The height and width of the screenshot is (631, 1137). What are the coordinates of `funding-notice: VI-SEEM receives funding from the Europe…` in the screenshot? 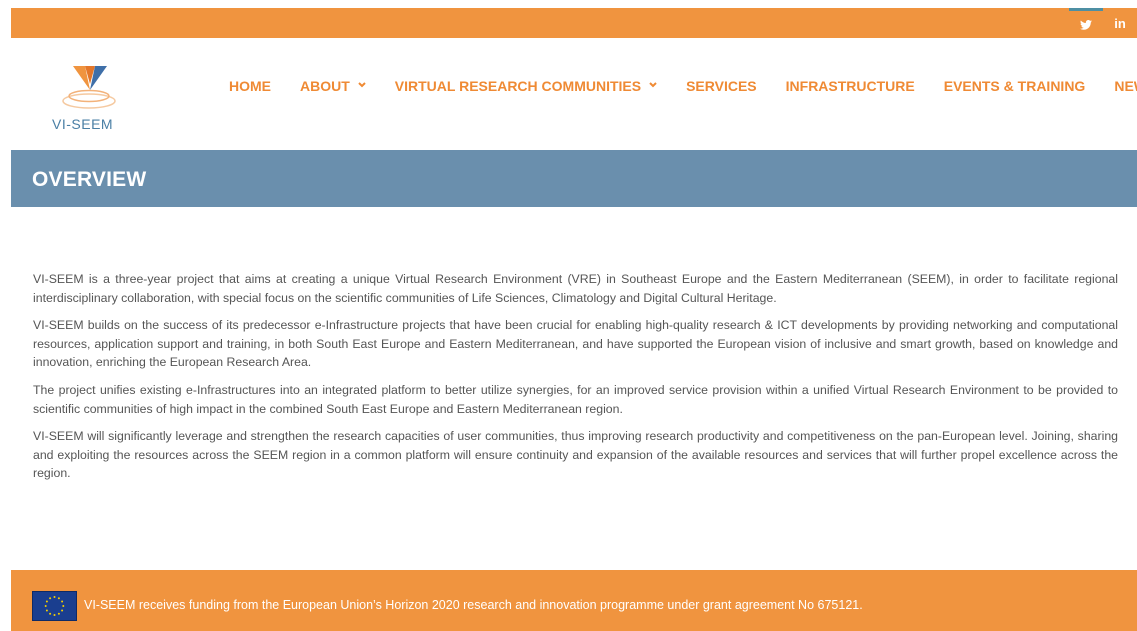 It's located at (473, 605).